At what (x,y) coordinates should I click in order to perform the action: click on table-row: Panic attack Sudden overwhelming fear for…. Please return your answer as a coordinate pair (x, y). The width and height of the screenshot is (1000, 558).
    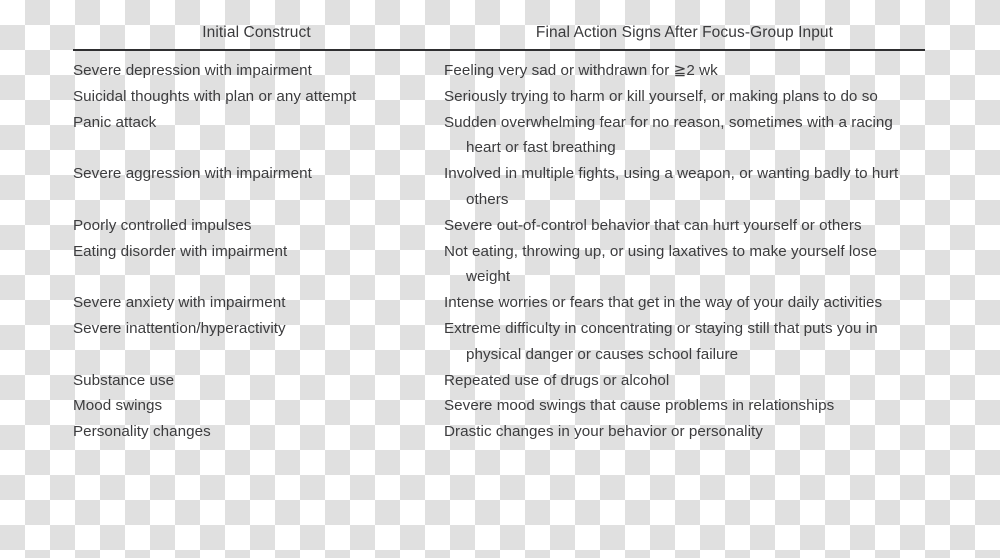
    Looking at the image, I should click on (499, 136).